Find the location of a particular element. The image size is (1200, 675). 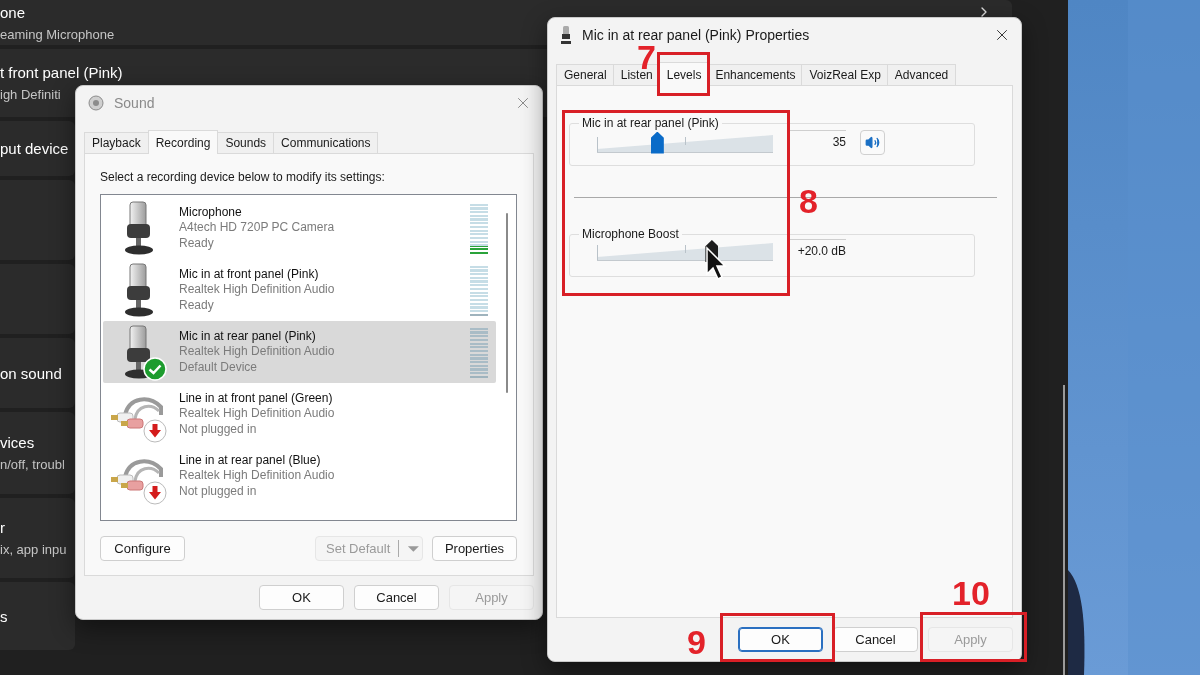

device-row: Line in at rear panel (Blue) Realtek High Definition Audio Not plugged in is located at coordinates (299, 476).